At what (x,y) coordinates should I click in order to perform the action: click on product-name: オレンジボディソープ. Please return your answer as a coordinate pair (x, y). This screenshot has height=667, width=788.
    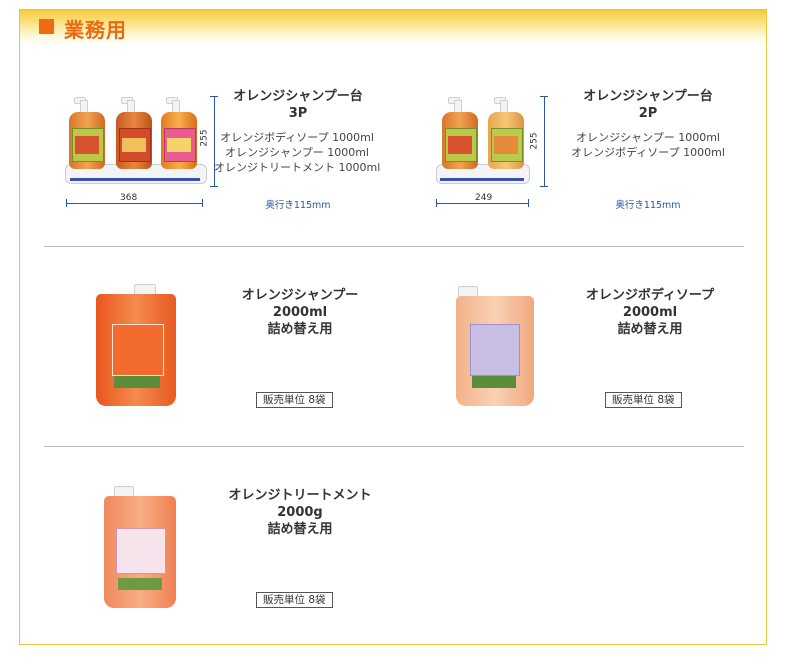
    Looking at the image, I should click on (650, 295).